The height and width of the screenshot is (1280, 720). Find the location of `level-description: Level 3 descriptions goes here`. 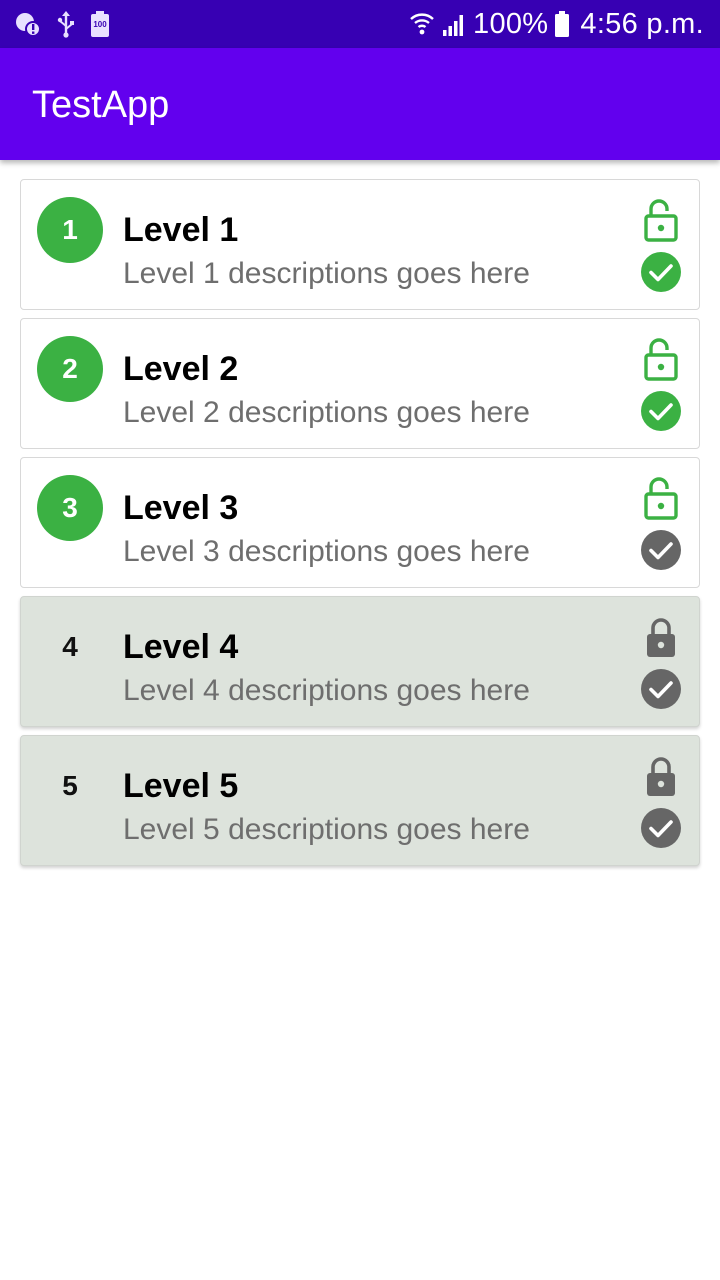

level-description: Level 3 descriptions goes here is located at coordinates (326, 551).